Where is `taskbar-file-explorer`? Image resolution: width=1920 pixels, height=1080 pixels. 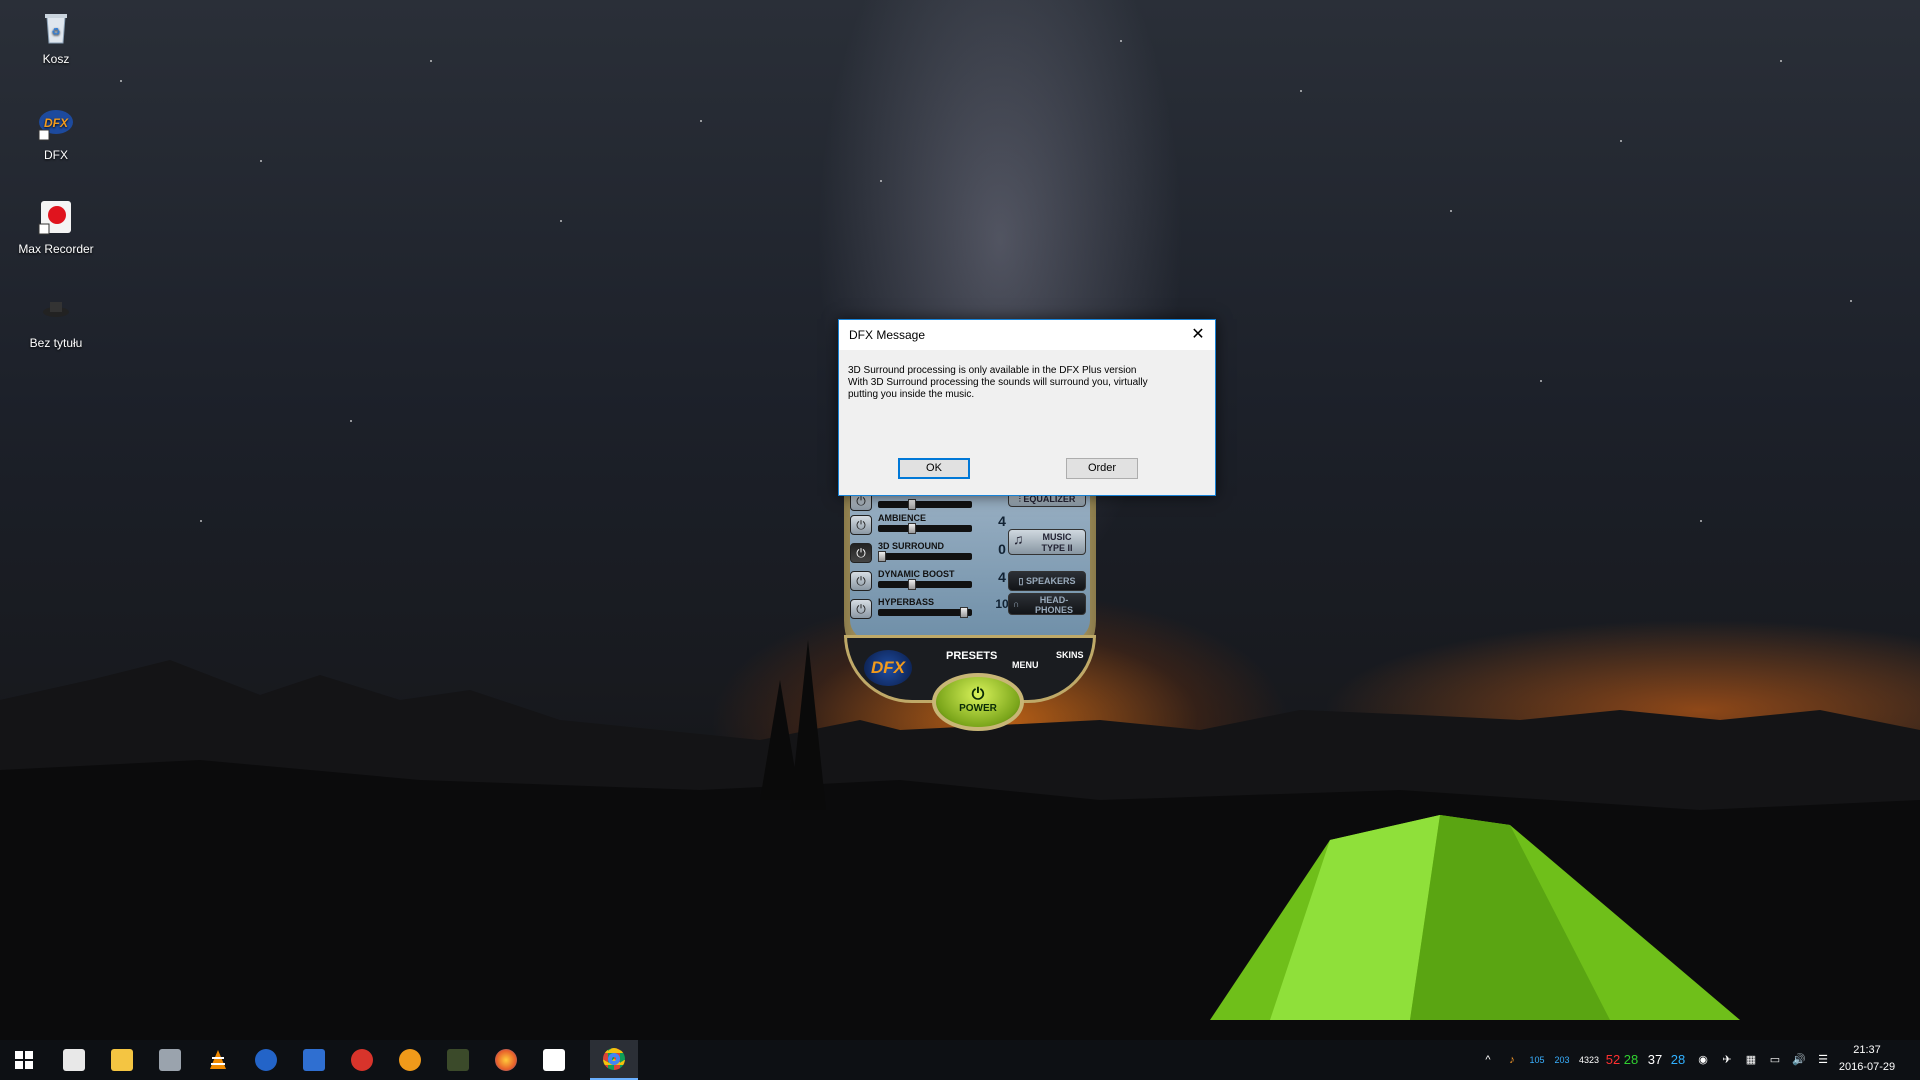 taskbar-file-explorer is located at coordinates (122, 1060).